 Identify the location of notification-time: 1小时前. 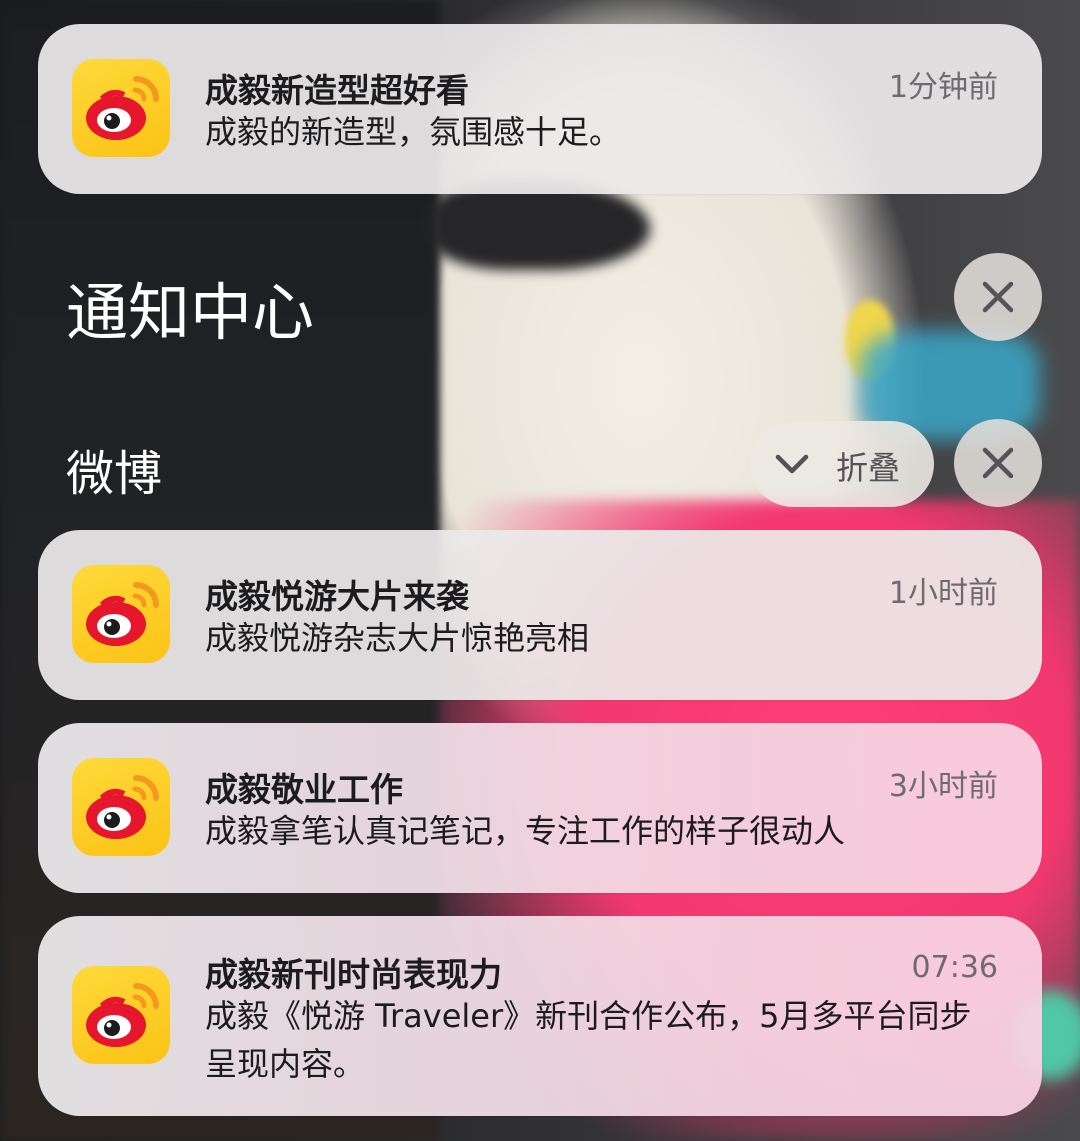
(943, 593).